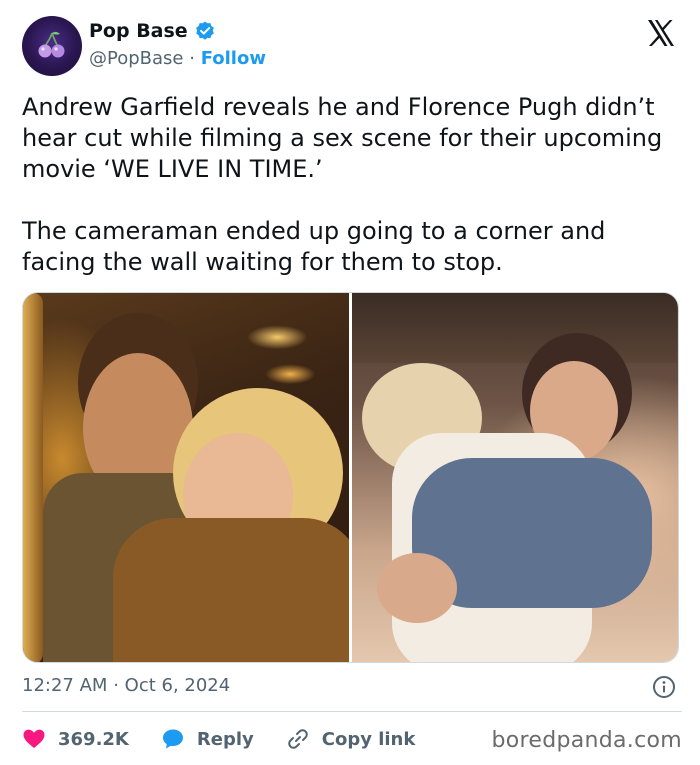 This screenshot has width=700, height=765. Describe the element at coordinates (204, 30) in the screenshot. I see `verified-badge-icon` at that location.